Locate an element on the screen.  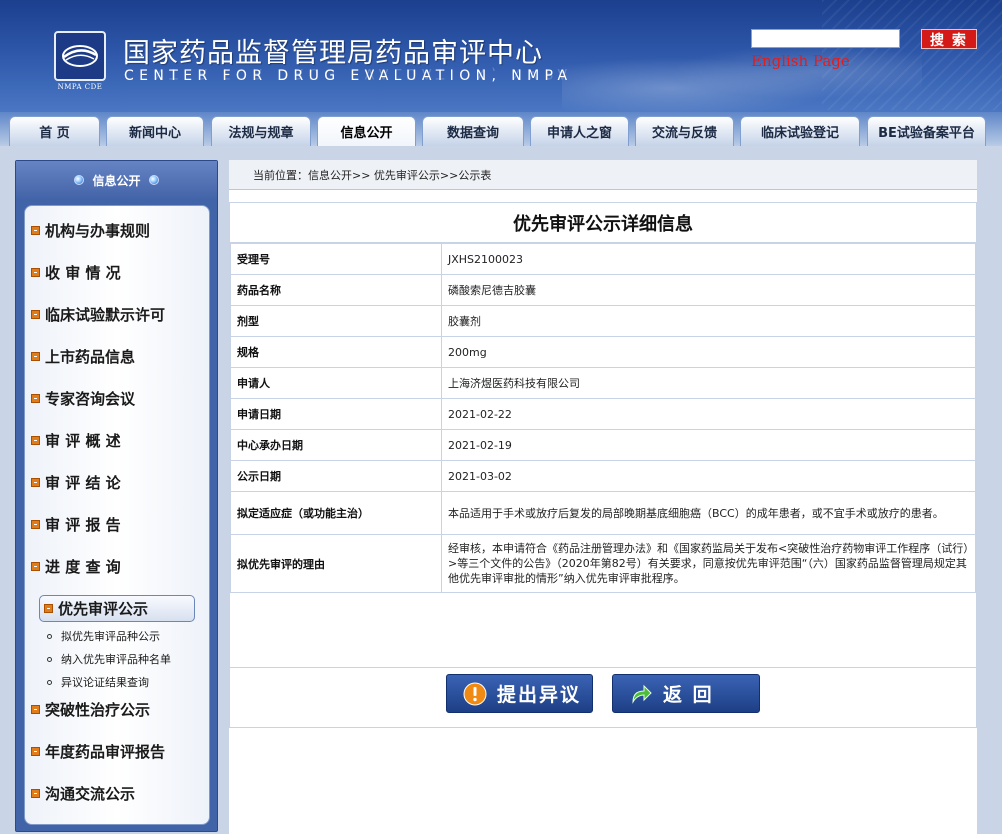
table-row: 申请人 上海济煜医药科技有限公司 is located at coordinates (603, 383).